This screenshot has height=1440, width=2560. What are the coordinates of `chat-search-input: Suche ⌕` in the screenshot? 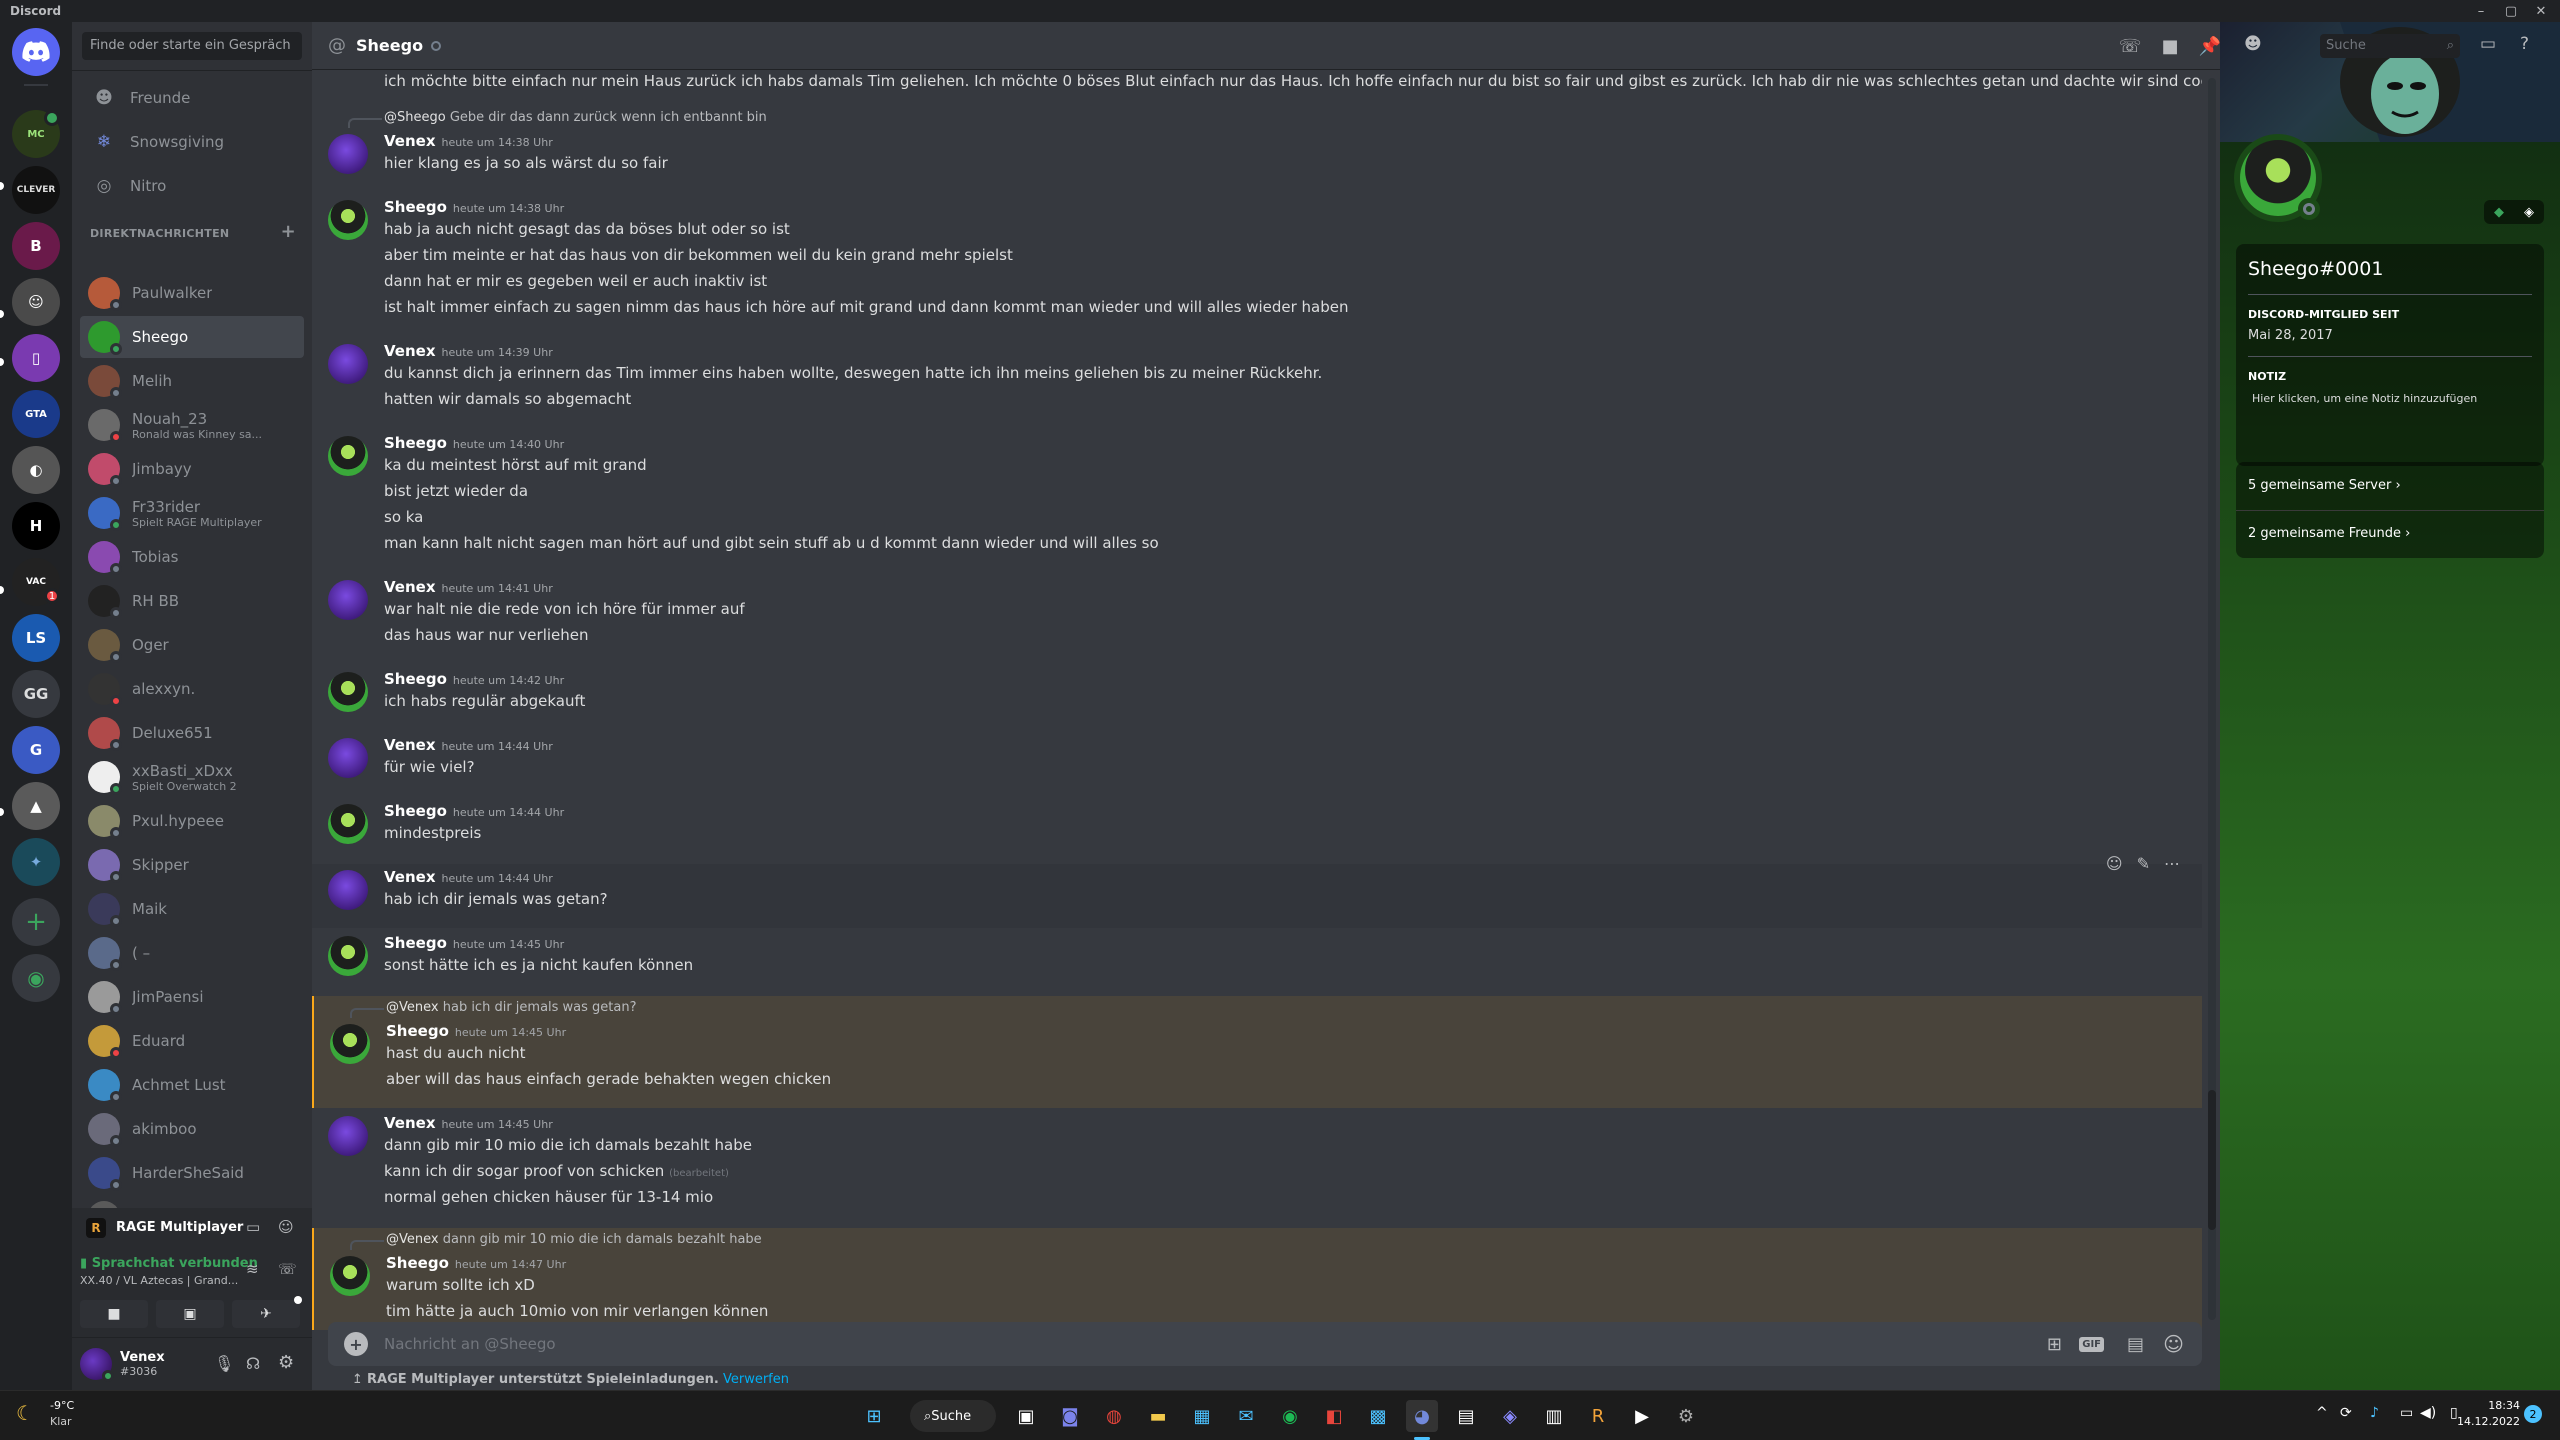 It's located at (2390, 46).